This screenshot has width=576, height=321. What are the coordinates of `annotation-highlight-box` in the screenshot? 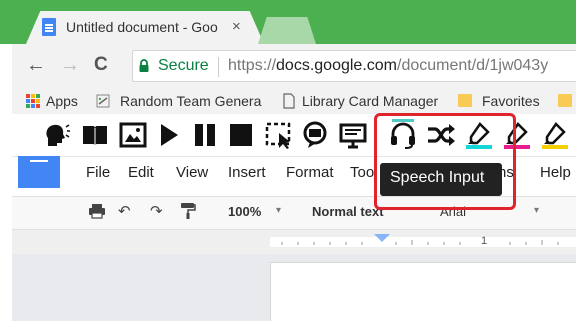 It's located at (445, 161).